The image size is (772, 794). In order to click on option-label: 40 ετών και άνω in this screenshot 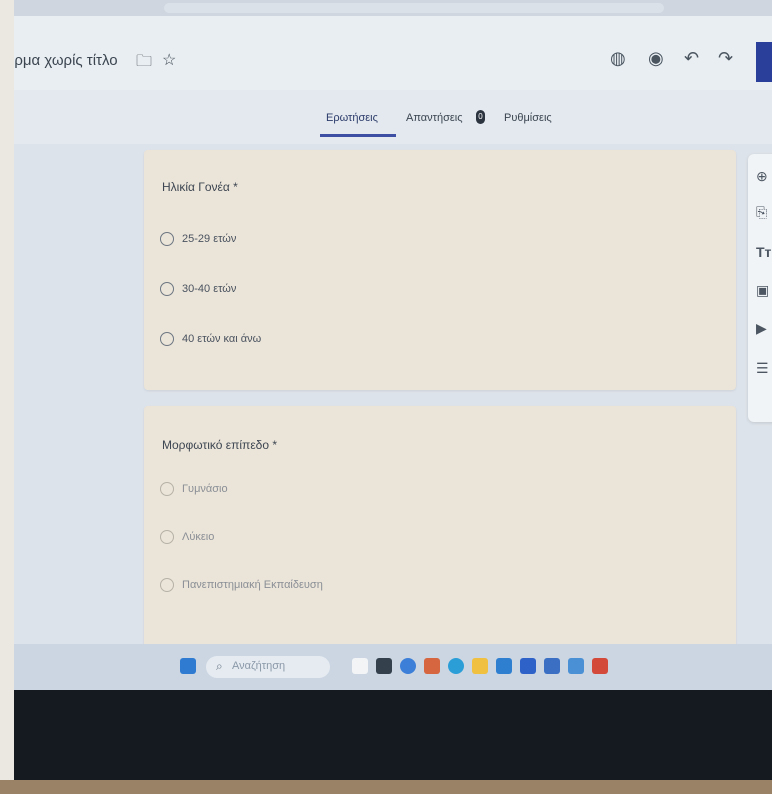, I will do `click(222, 339)`.